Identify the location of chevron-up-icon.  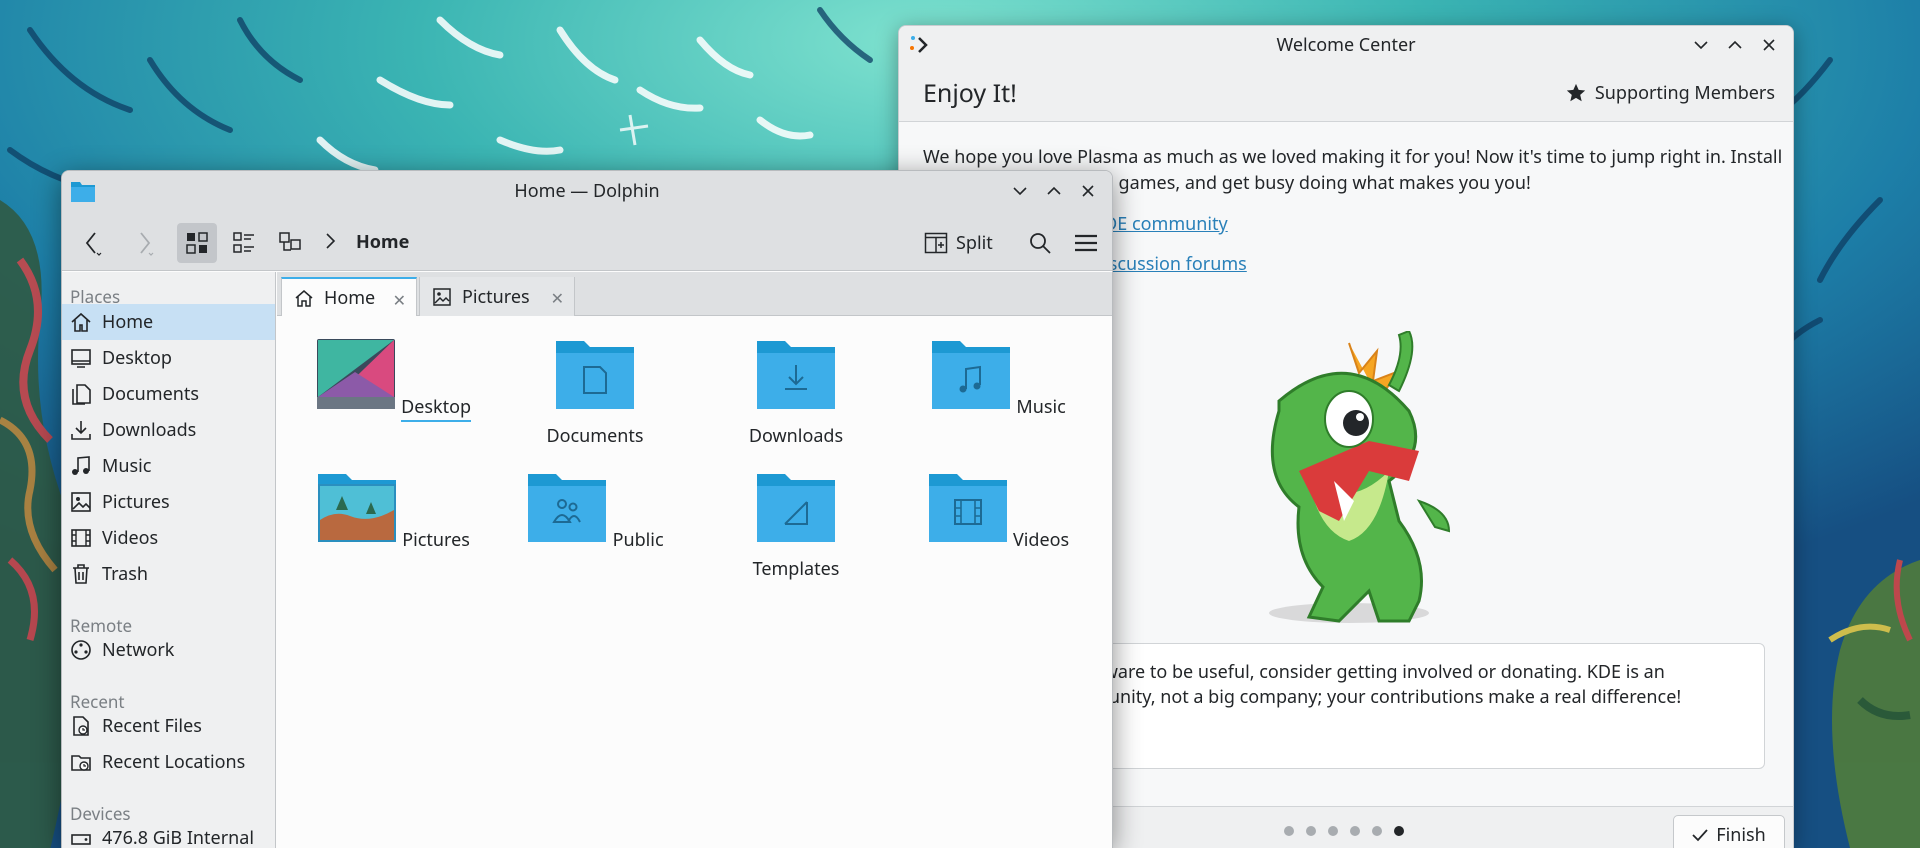
(1054, 190).